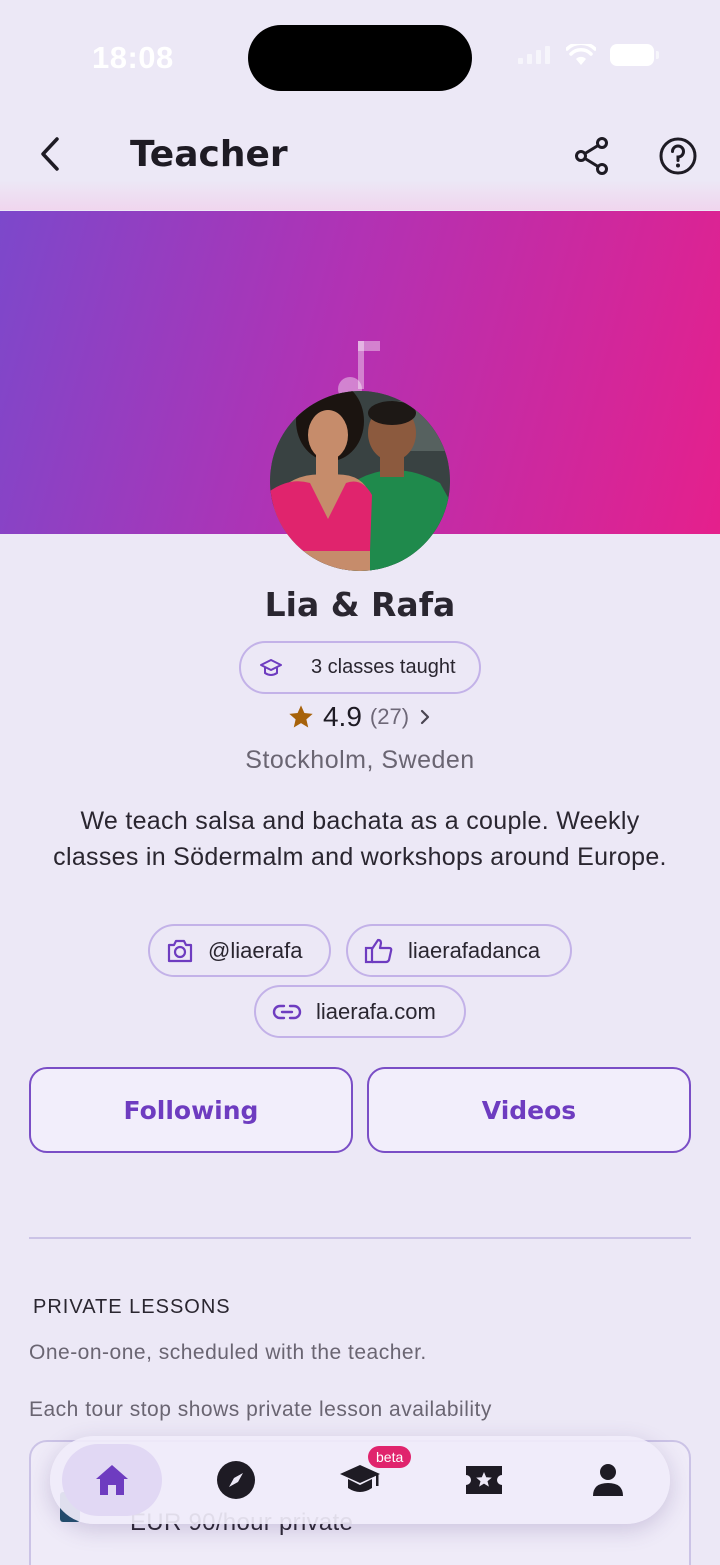 The height and width of the screenshot is (1565, 720). I want to click on thumbs-up-icon, so click(378, 950).